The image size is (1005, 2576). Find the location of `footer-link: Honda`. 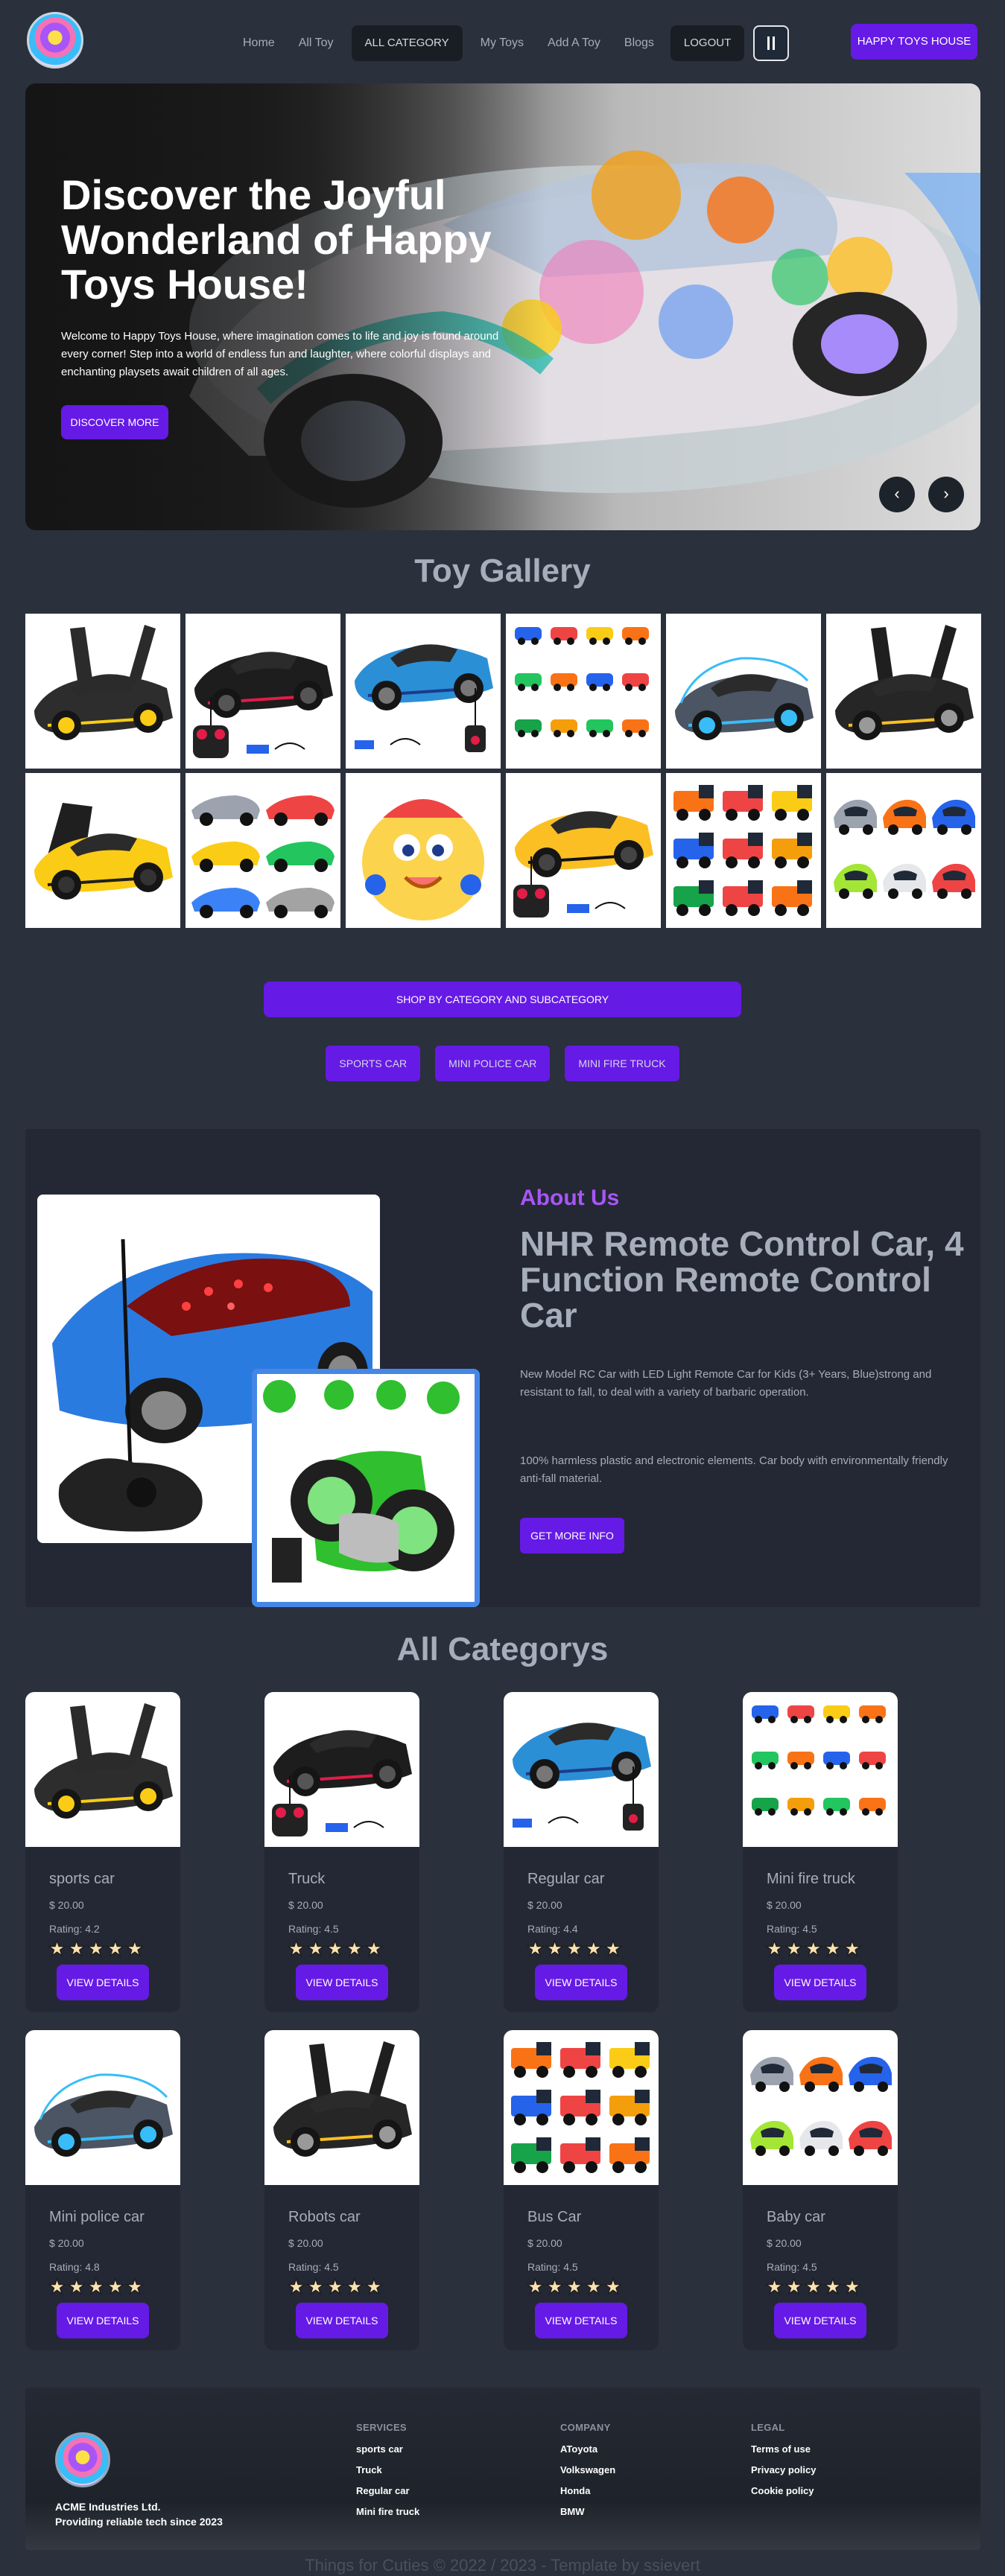

footer-link: Honda is located at coordinates (587, 2491).